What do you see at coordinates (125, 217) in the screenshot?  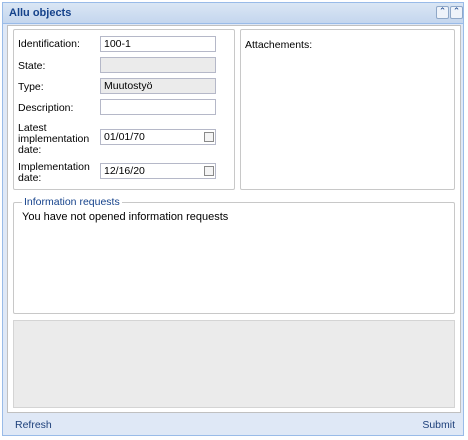 I see `information-requests-empty-text: You have not opened information requests` at bounding box center [125, 217].